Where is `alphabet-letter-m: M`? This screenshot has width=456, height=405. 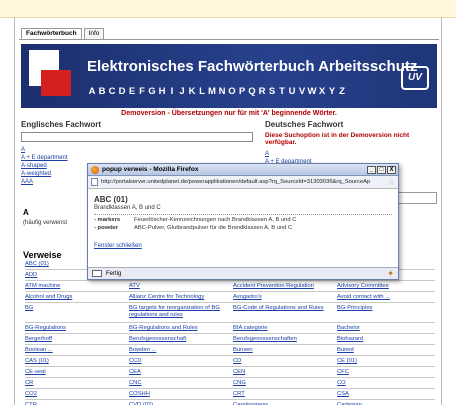 alphabet-letter-m: M is located at coordinates (212, 91).